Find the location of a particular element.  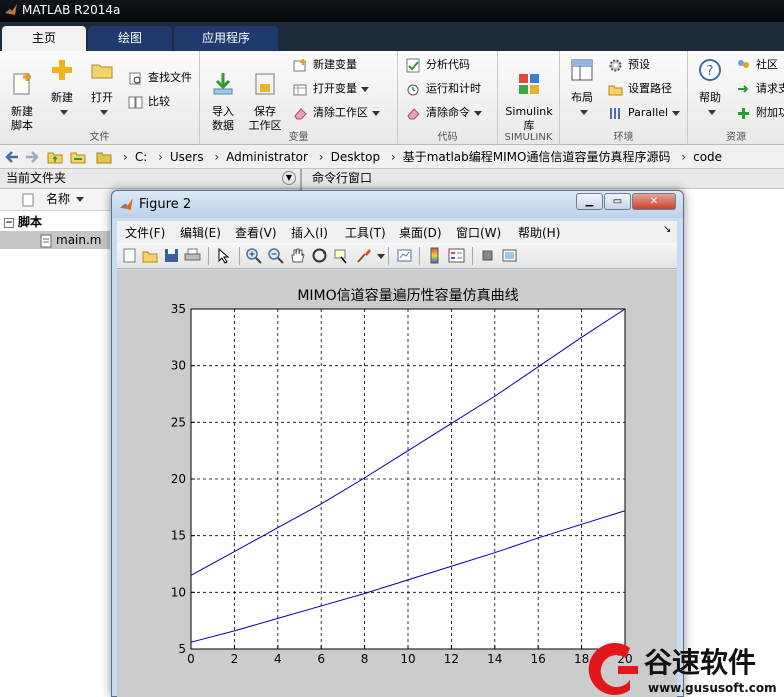

new-variable-icon is located at coordinates (299, 65).